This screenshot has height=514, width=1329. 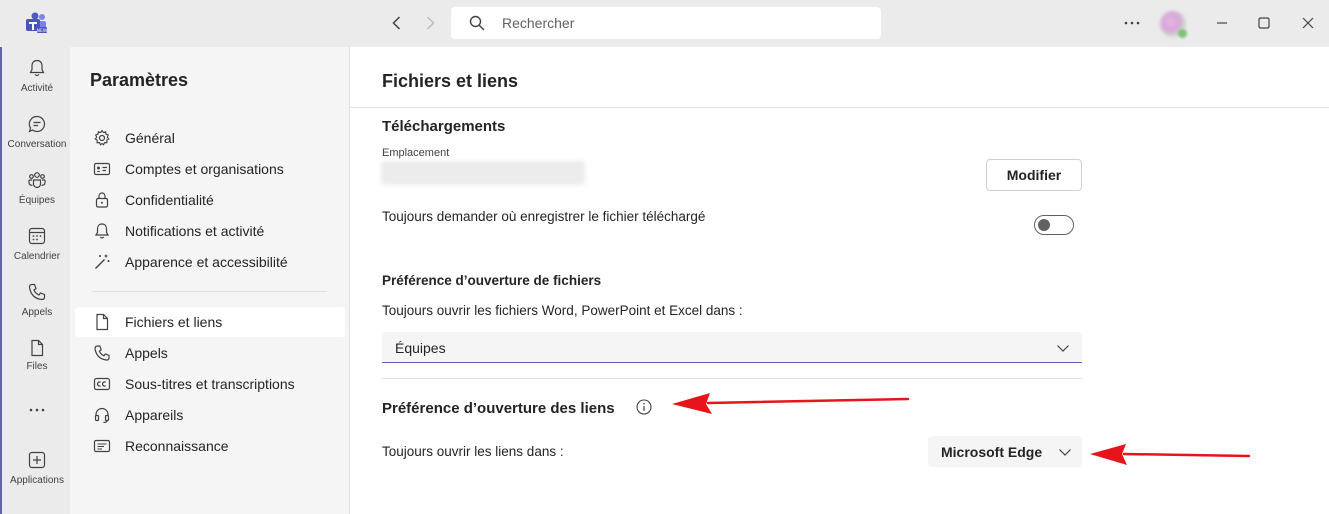 I want to click on maximize-icon, so click(x=1264, y=23).